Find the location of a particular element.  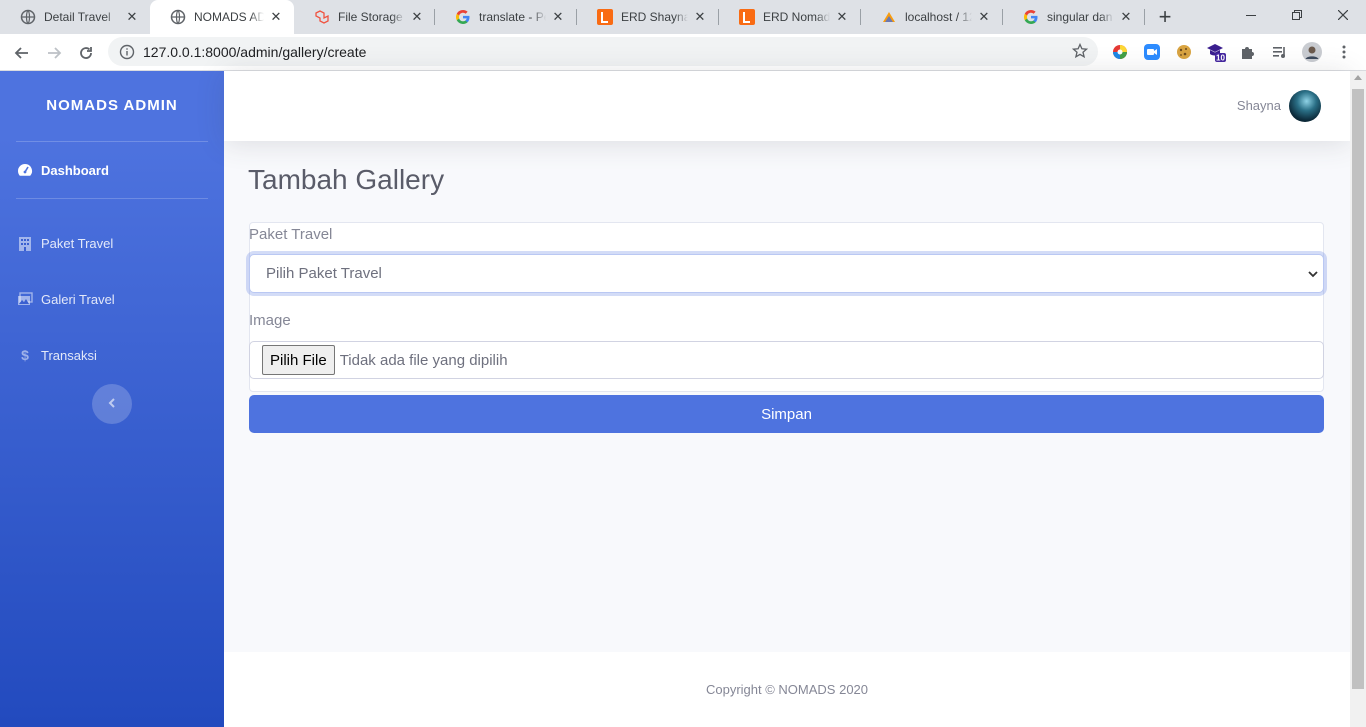

laravel-icon is located at coordinates (322, 17).